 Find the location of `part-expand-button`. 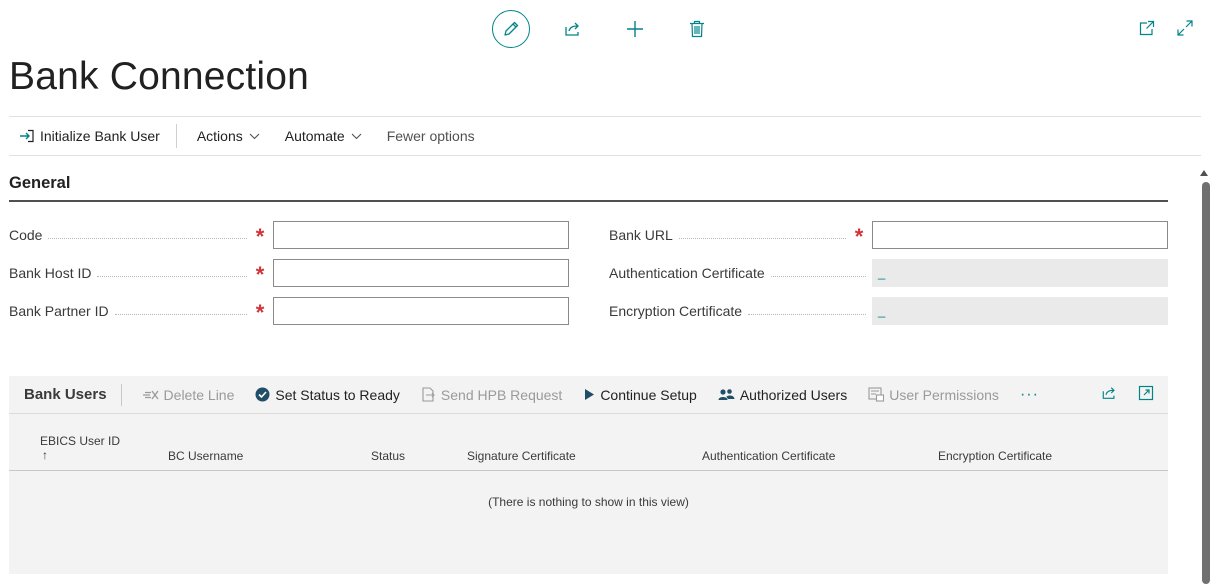

part-expand-button is located at coordinates (1146, 394).